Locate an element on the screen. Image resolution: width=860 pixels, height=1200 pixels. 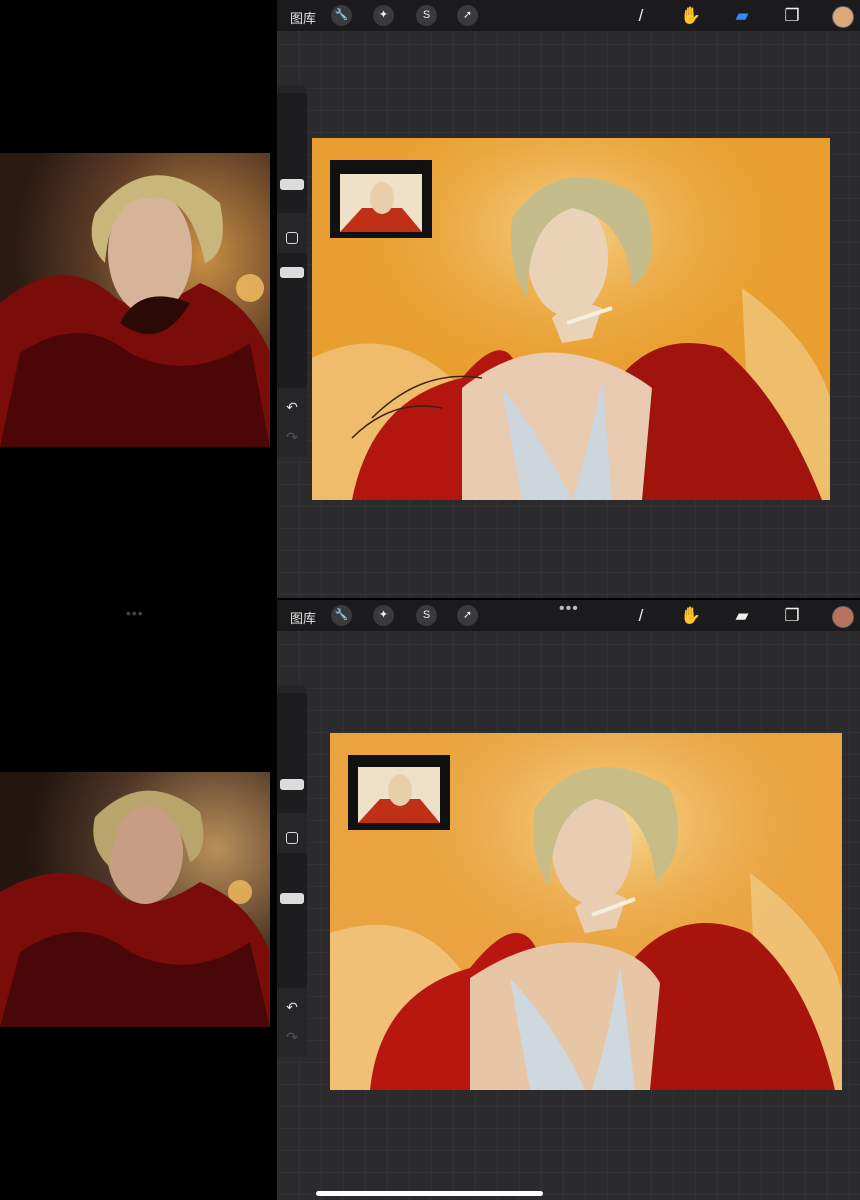
sidebar-bottom: ↶ ↷ is located at coordinates (292, 871).